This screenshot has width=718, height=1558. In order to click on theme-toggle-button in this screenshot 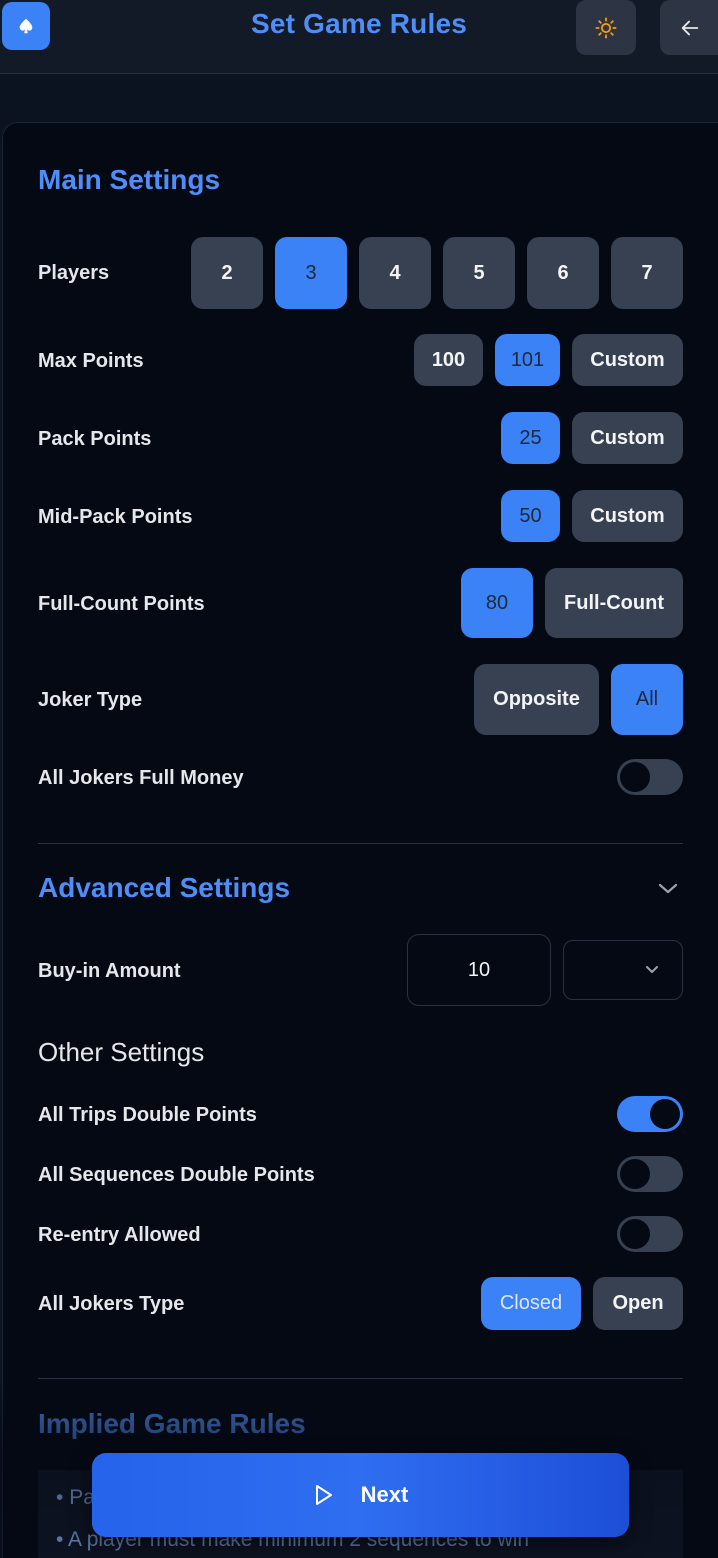, I will do `click(606, 27)`.